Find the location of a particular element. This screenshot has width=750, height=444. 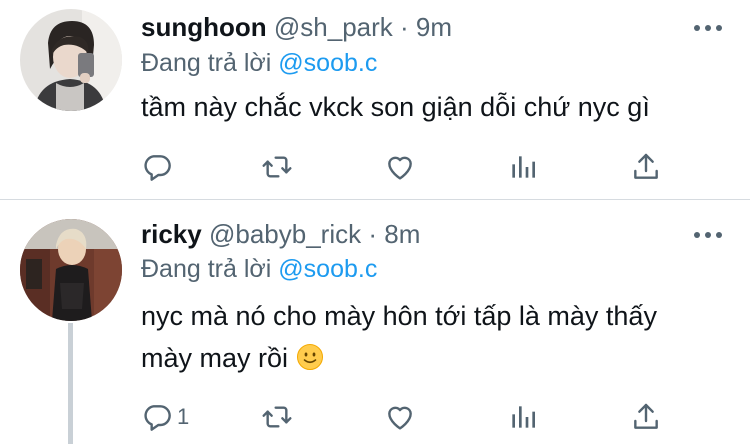

tweet-header: ricky @babyb_rick · 8m is located at coordinates (280, 234).